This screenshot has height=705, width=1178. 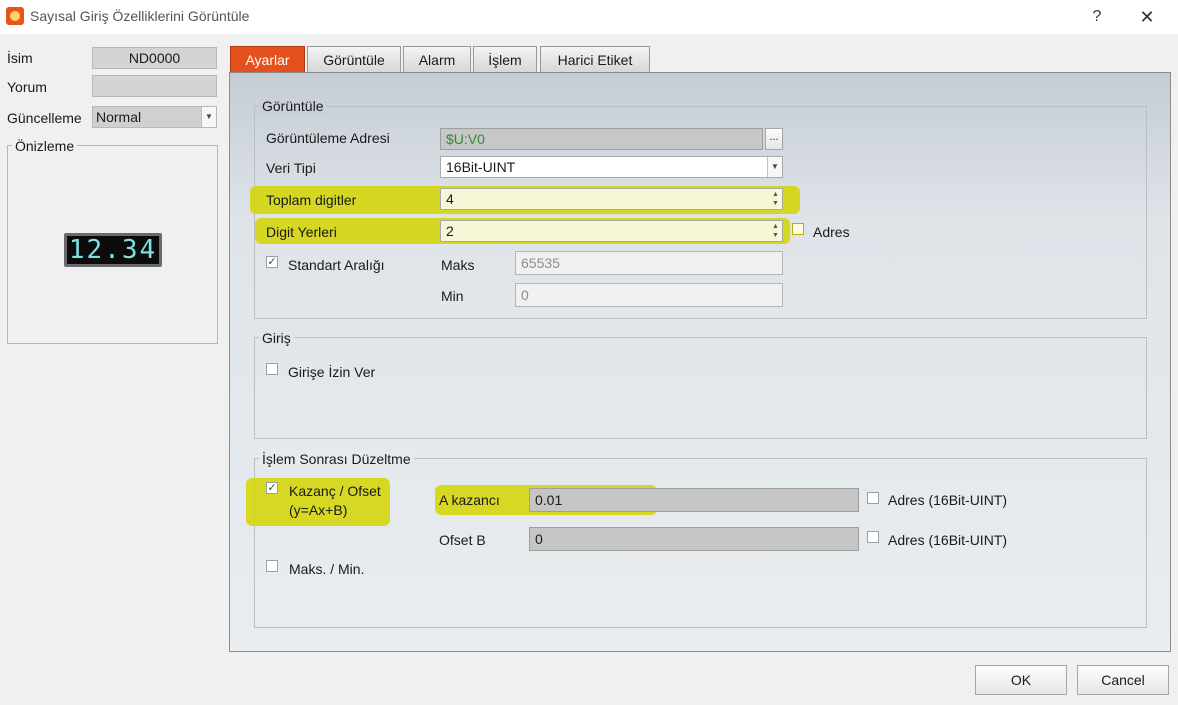 What do you see at coordinates (1021, 680) in the screenshot?
I see `ok-button: OK` at bounding box center [1021, 680].